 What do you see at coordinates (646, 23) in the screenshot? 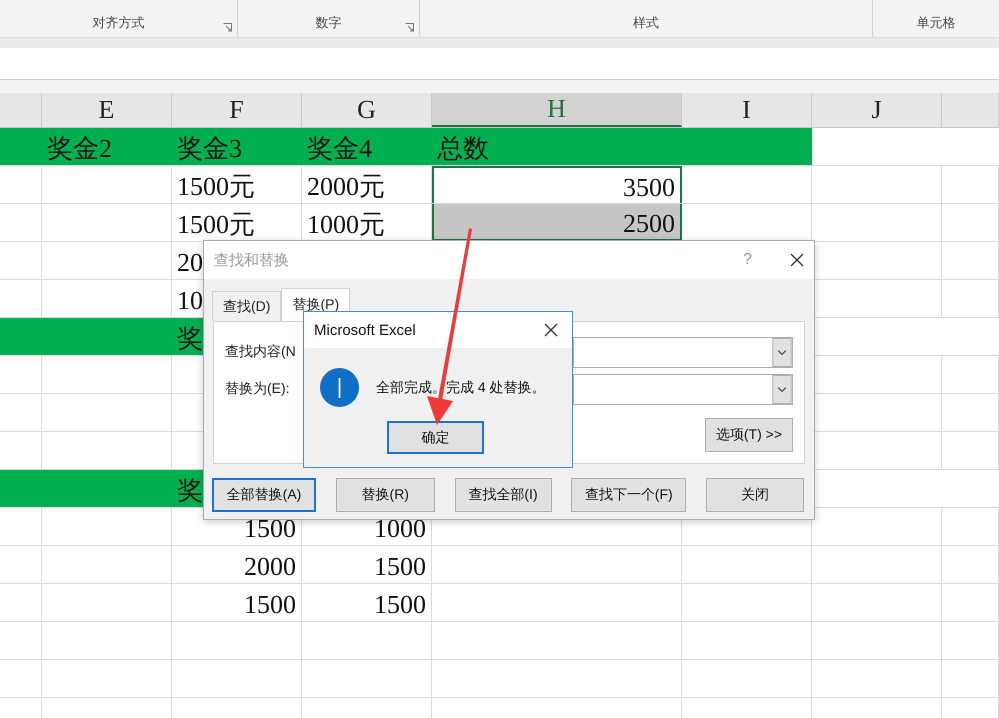
I see `group-label: 样式` at bounding box center [646, 23].